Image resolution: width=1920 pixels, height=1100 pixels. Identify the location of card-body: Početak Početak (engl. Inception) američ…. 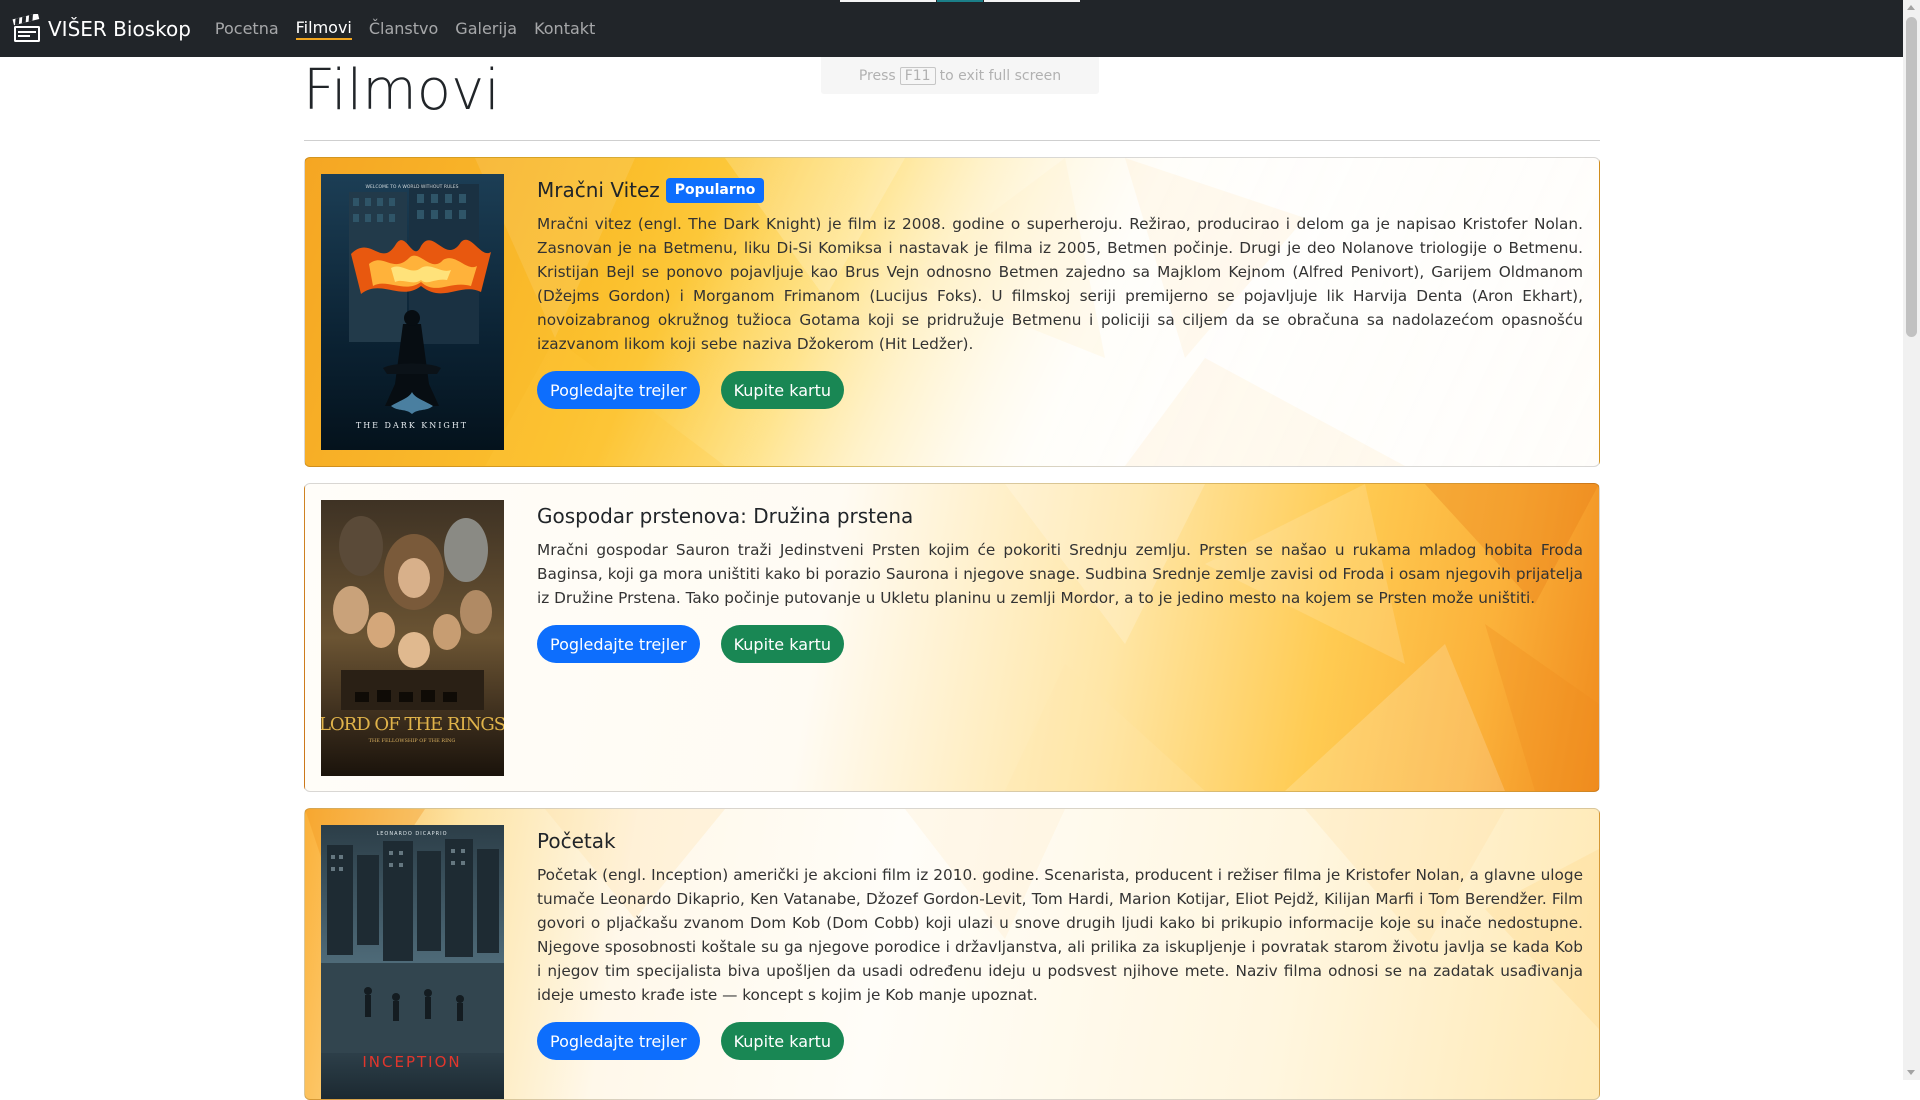
(1060, 942).